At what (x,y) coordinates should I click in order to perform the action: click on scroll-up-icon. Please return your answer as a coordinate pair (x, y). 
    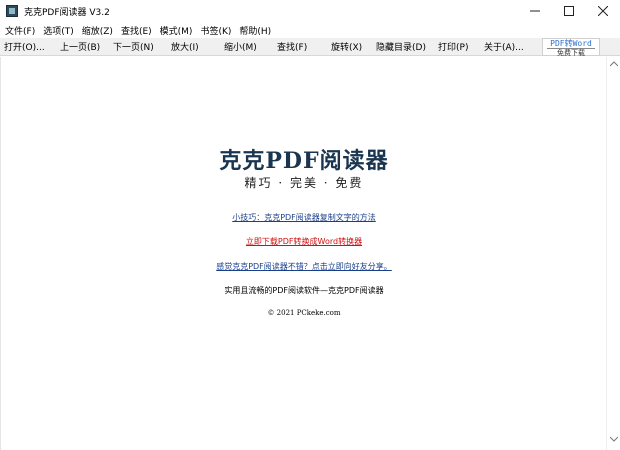
    Looking at the image, I should click on (614, 65).